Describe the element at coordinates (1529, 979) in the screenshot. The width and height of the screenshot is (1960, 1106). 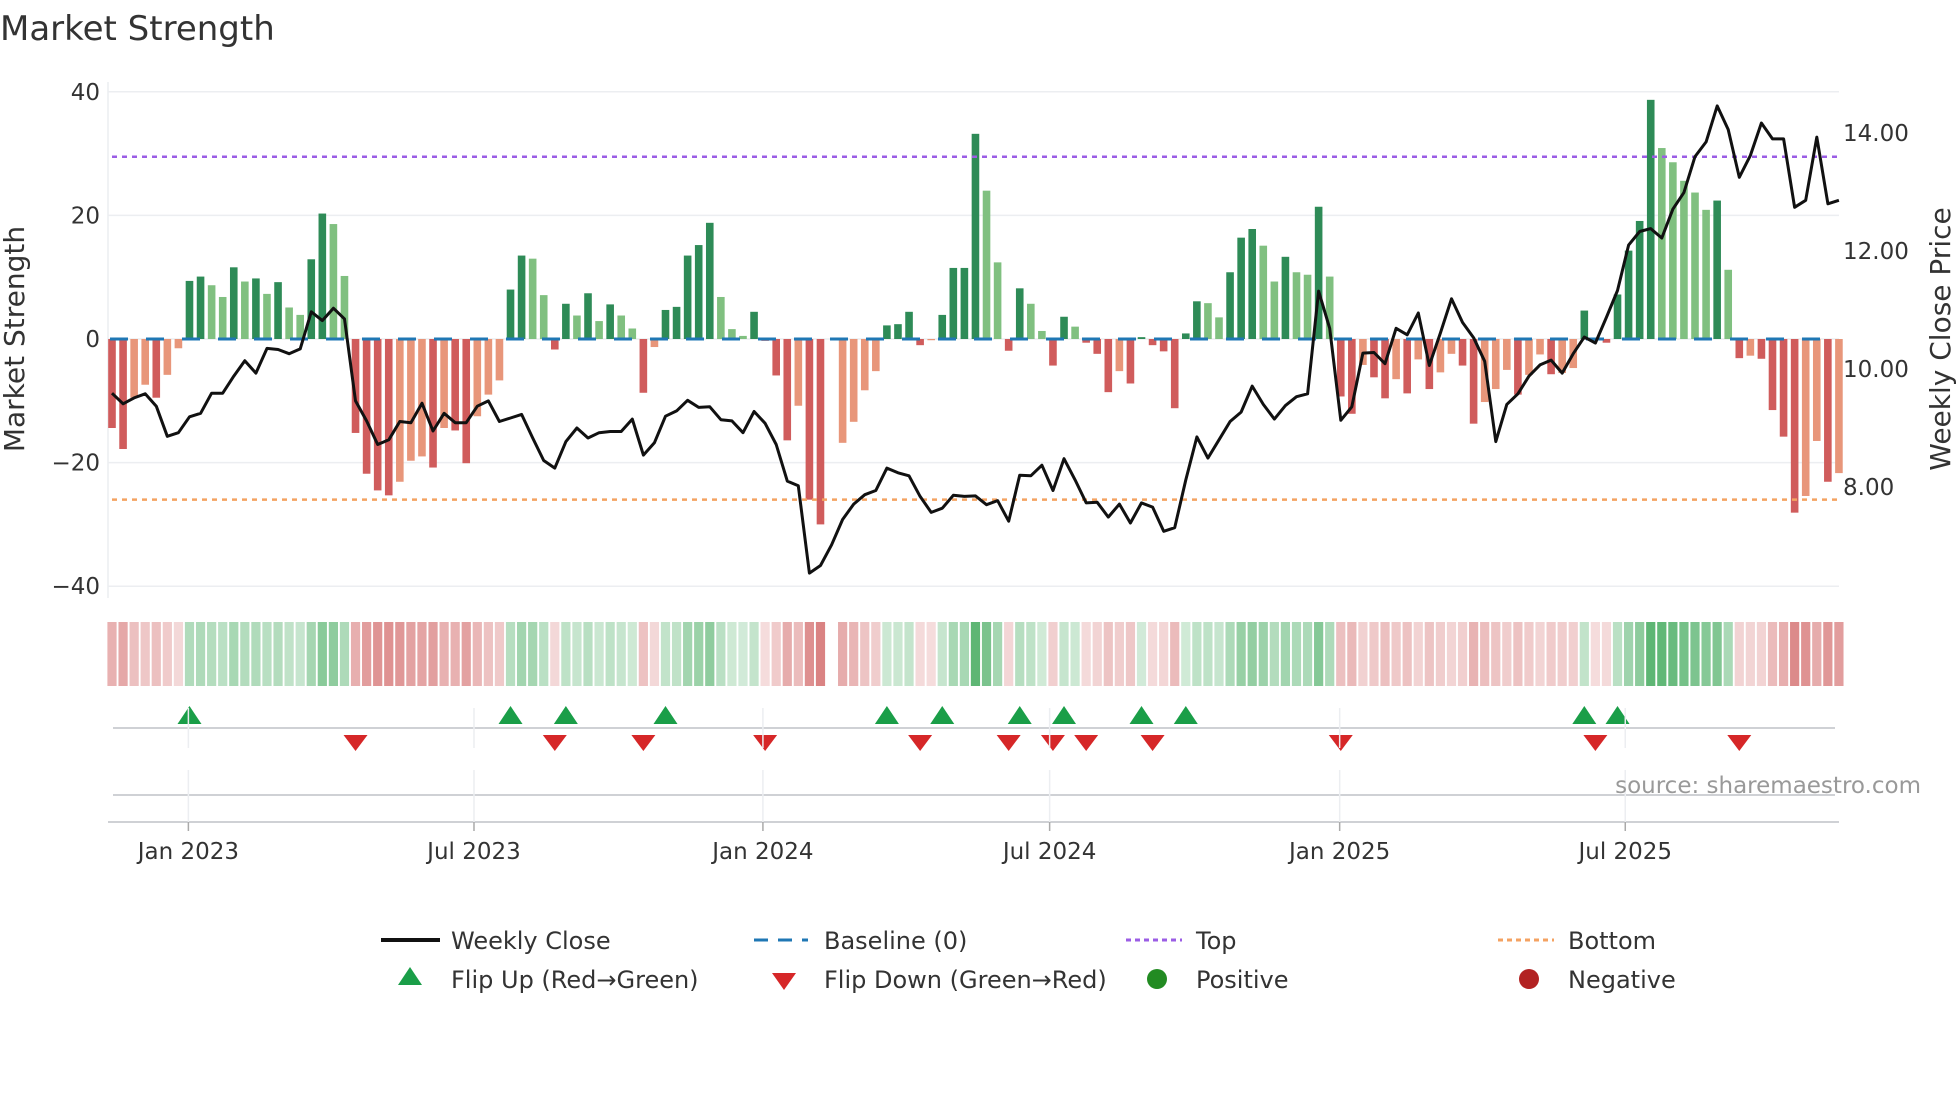
I see `legend-negative-icon` at that location.